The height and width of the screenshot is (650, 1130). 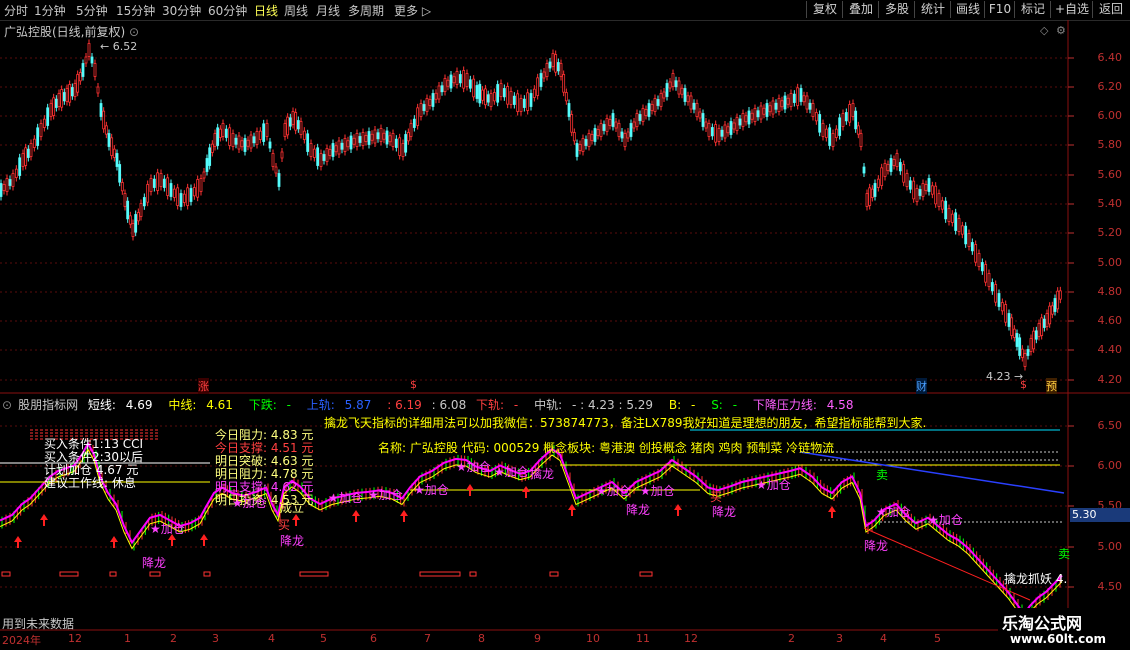 What do you see at coordinates (38, 624) in the screenshot?
I see `future-data-notice: 用到未来数据` at bounding box center [38, 624].